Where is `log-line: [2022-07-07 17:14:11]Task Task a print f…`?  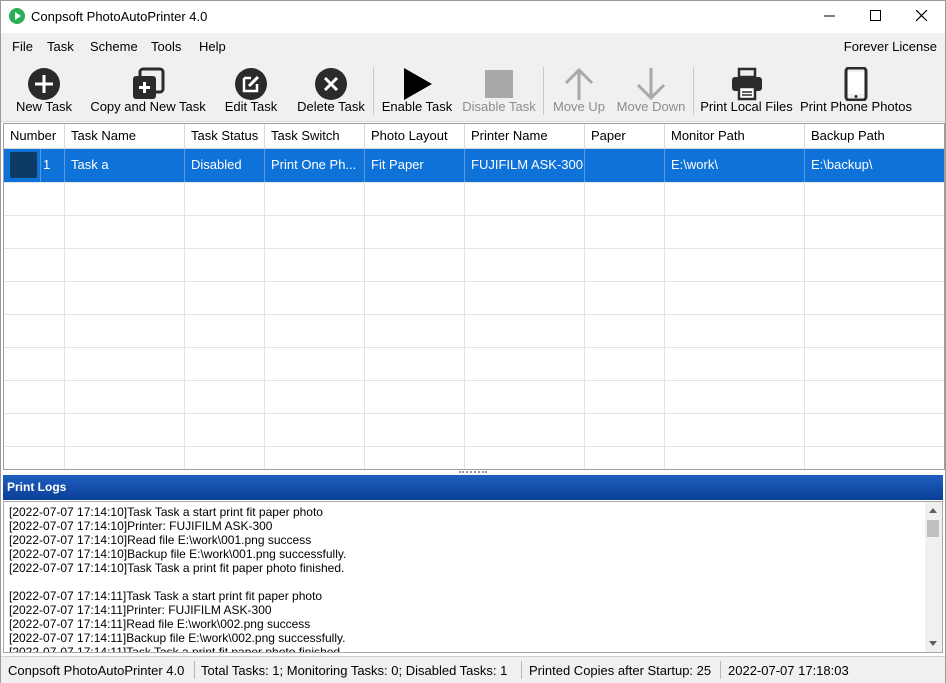
log-line: [2022-07-07 17:14:11]Task Task a print f… is located at coordinates (176, 649).